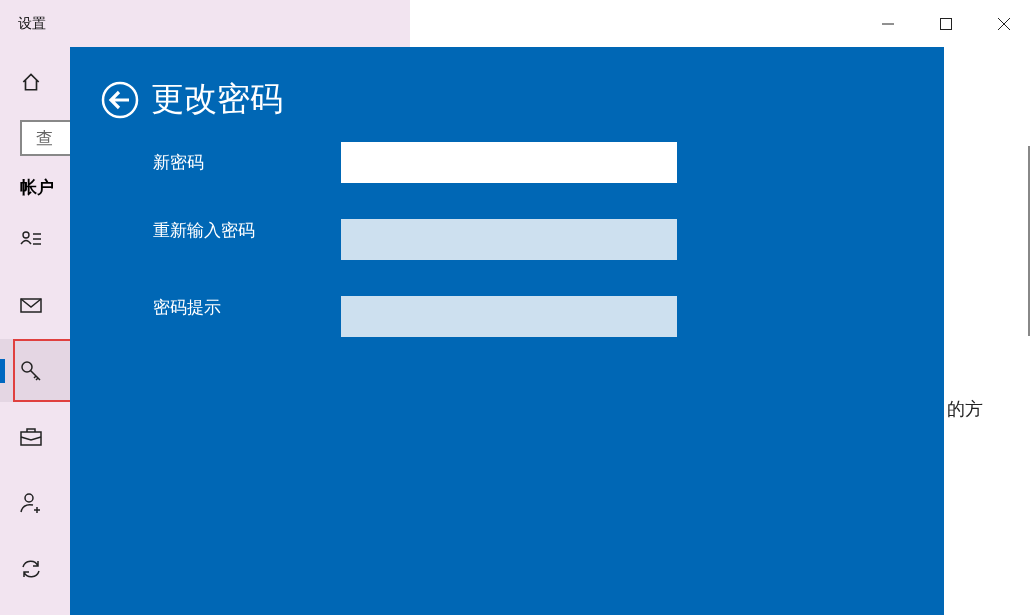 Image resolution: width=1031 pixels, height=615 pixels. I want to click on nav-item, so click(35, 370).